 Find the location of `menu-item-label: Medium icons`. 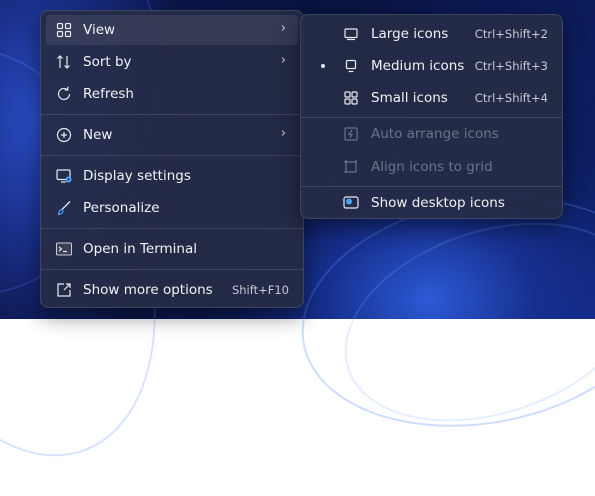

menu-item-label: Medium icons is located at coordinates (418, 66).